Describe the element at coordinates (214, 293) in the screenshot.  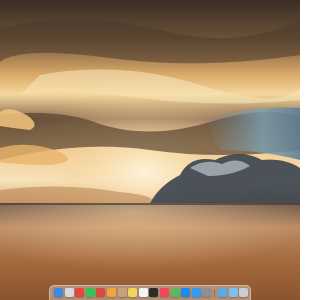
I see `dock-separator` at that location.